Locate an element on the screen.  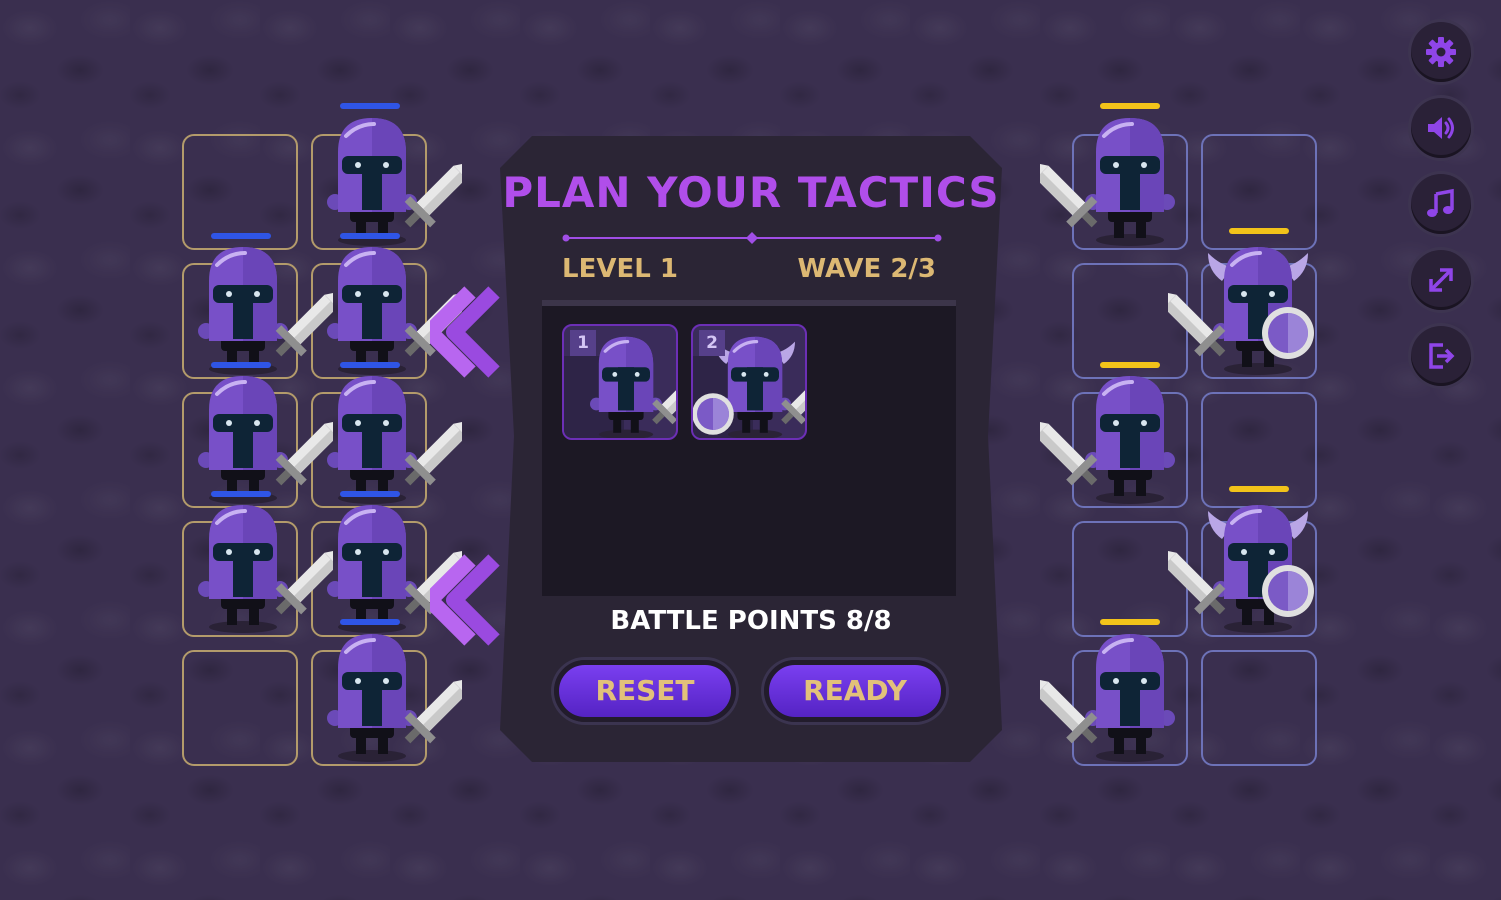
player-slot is located at coordinates (240, 708).